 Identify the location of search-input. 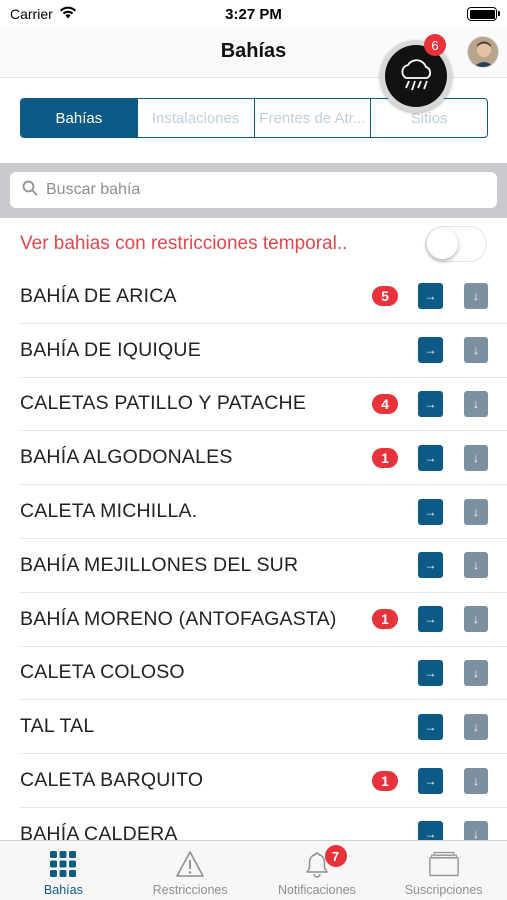
(256, 190).